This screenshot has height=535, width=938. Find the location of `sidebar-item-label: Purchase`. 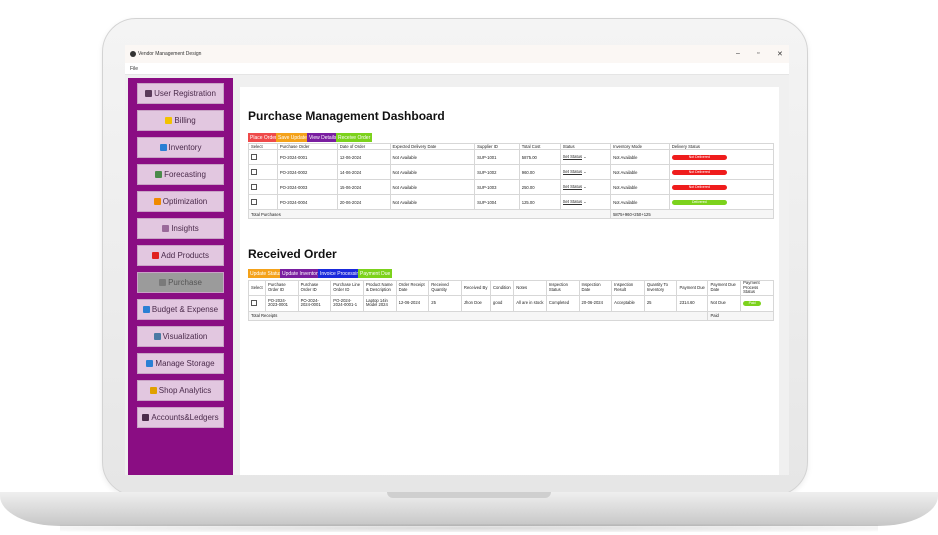

sidebar-item-label: Purchase is located at coordinates (185, 282).